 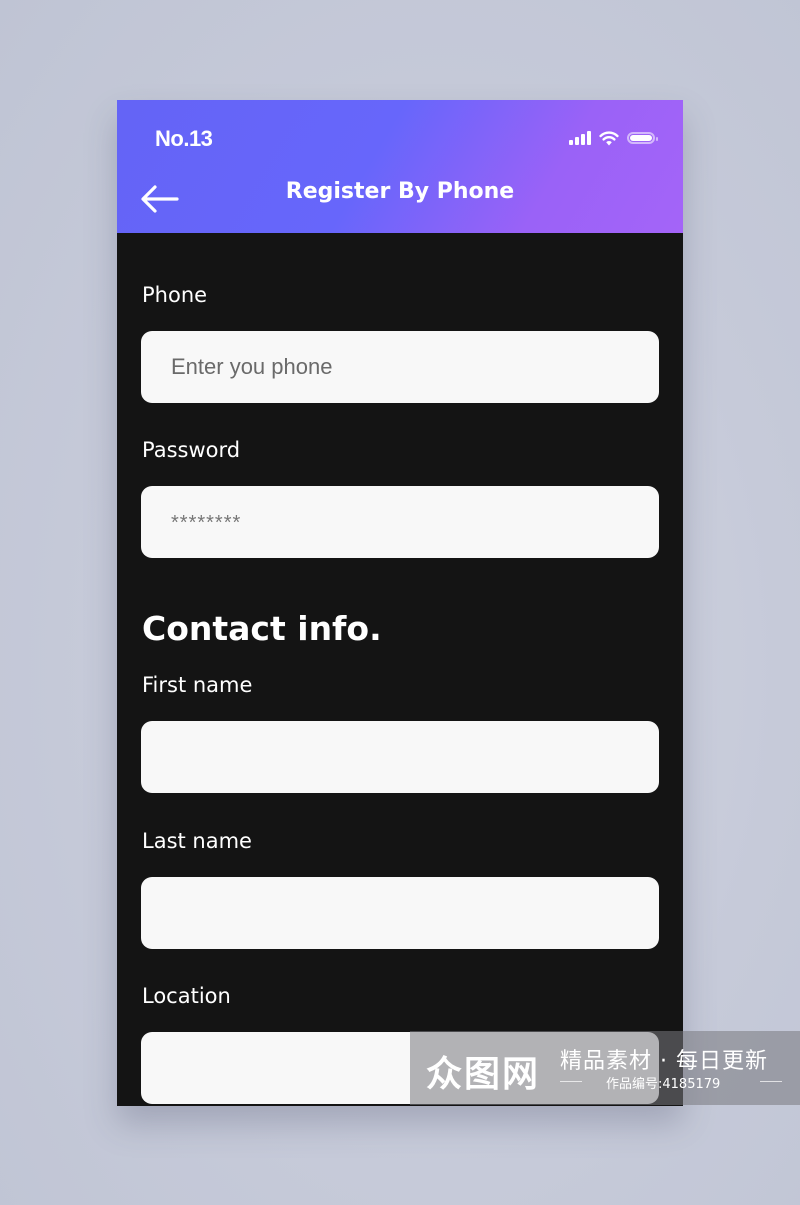 What do you see at coordinates (609, 137) in the screenshot?
I see `wifi-icon` at bounding box center [609, 137].